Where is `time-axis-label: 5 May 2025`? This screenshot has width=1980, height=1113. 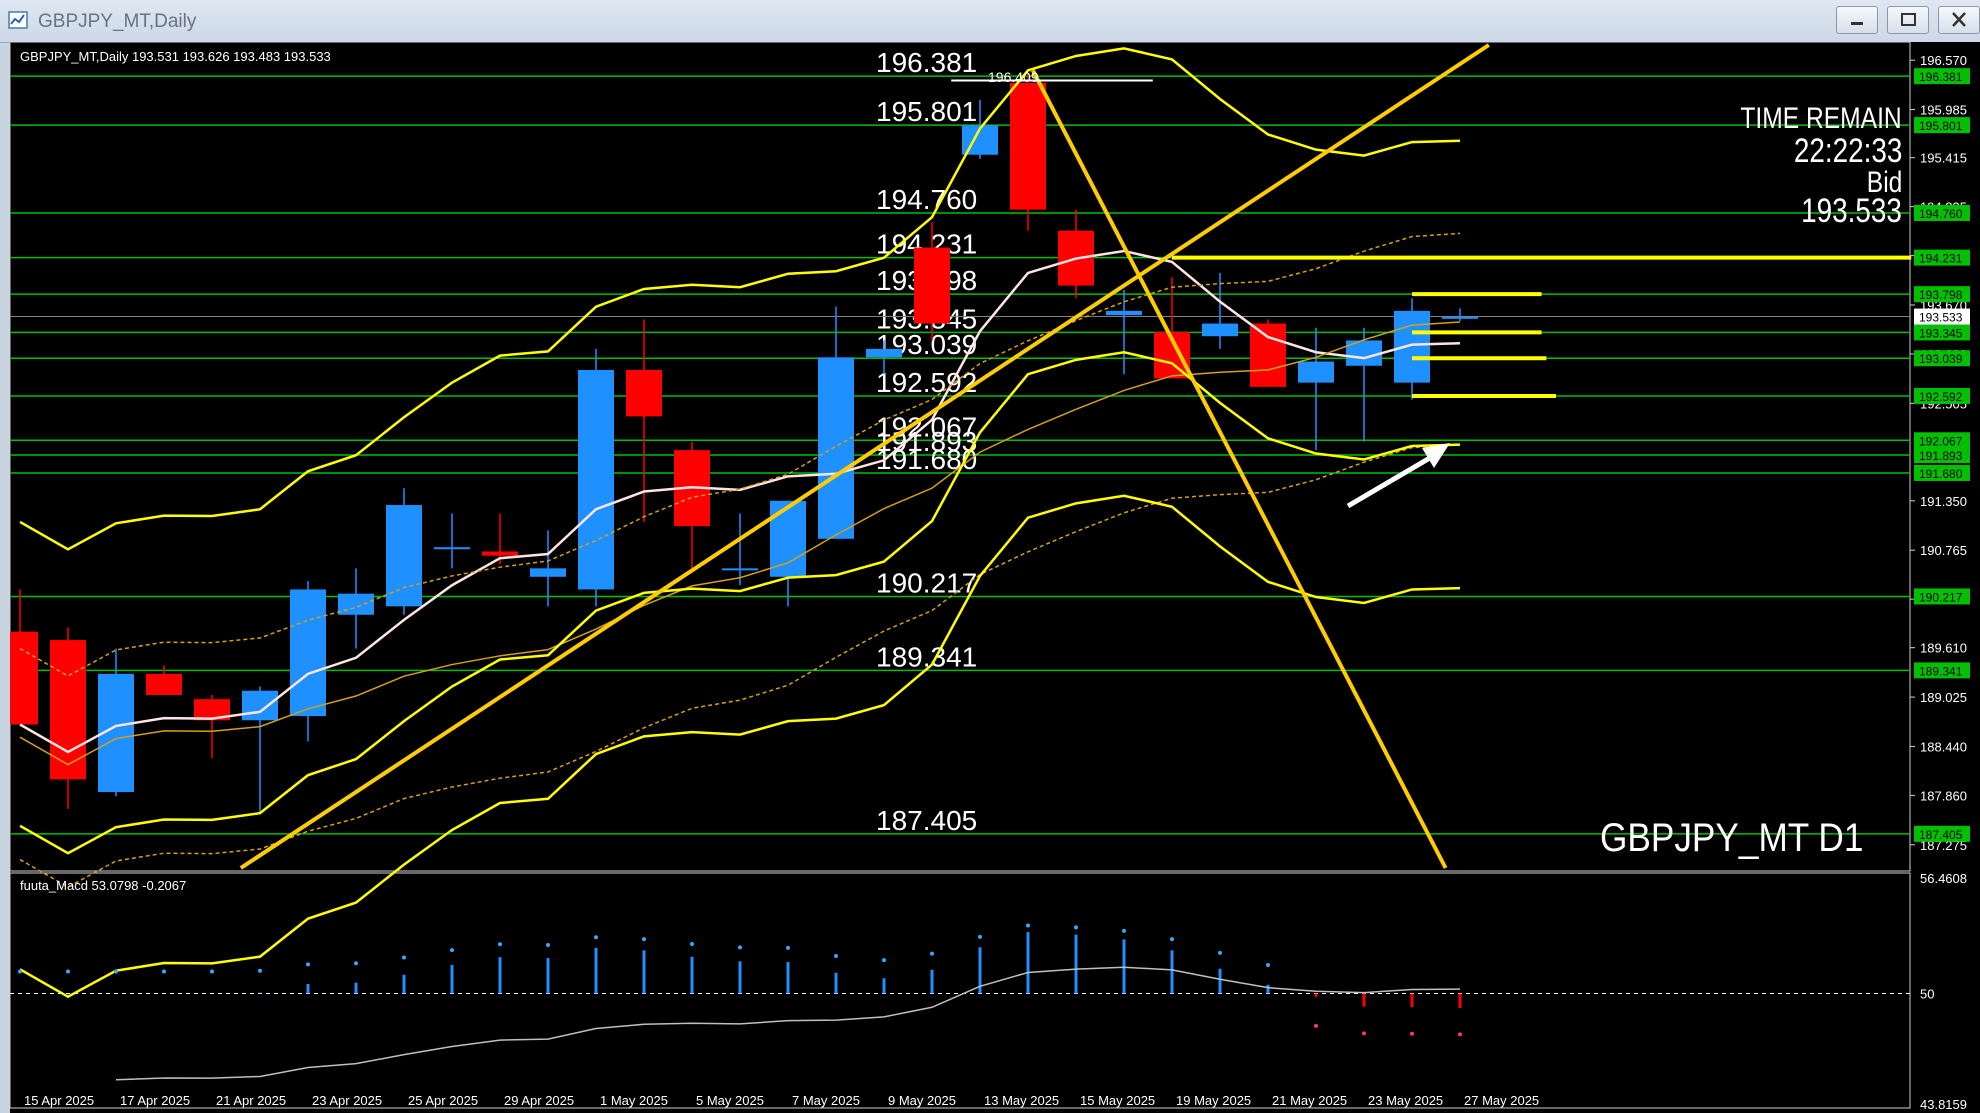
time-axis-label: 5 May 2025 is located at coordinates (730, 1100).